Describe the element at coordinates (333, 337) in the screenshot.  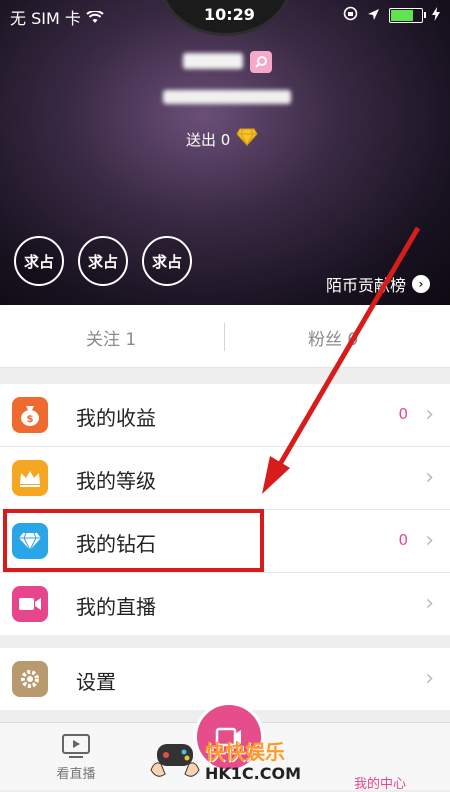
I see `fans-count: 粉丝 0` at that location.